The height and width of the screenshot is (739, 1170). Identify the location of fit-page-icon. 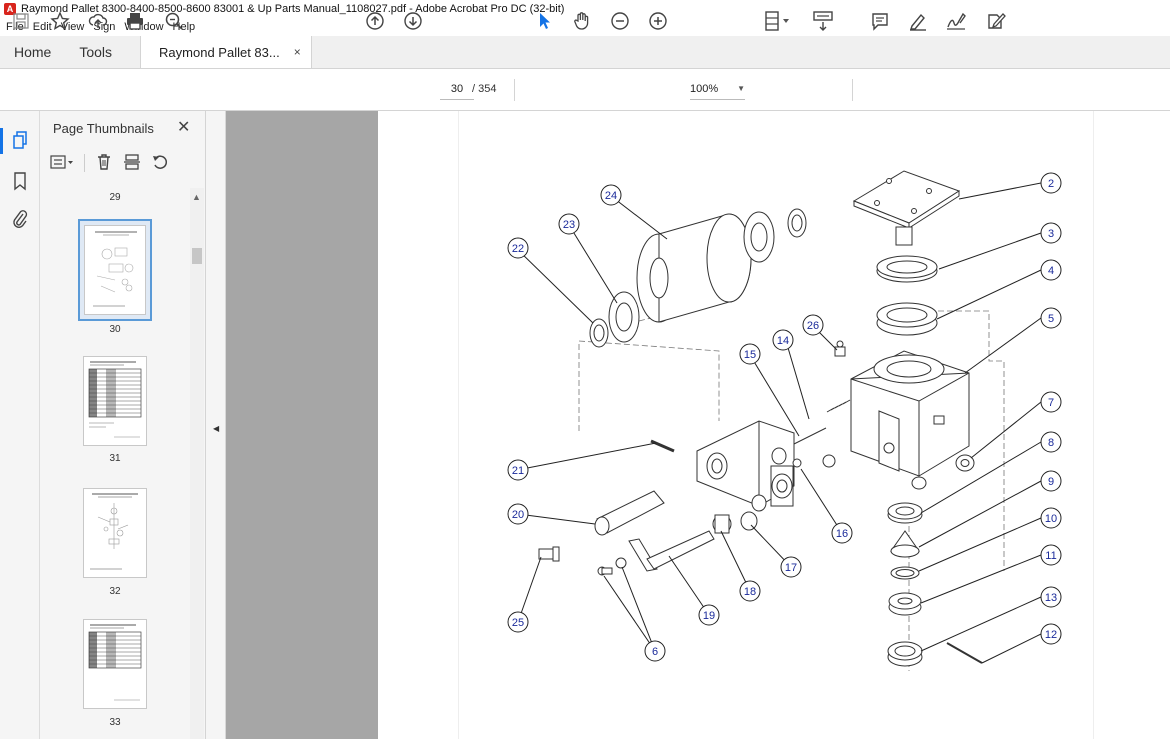
(777, 21).